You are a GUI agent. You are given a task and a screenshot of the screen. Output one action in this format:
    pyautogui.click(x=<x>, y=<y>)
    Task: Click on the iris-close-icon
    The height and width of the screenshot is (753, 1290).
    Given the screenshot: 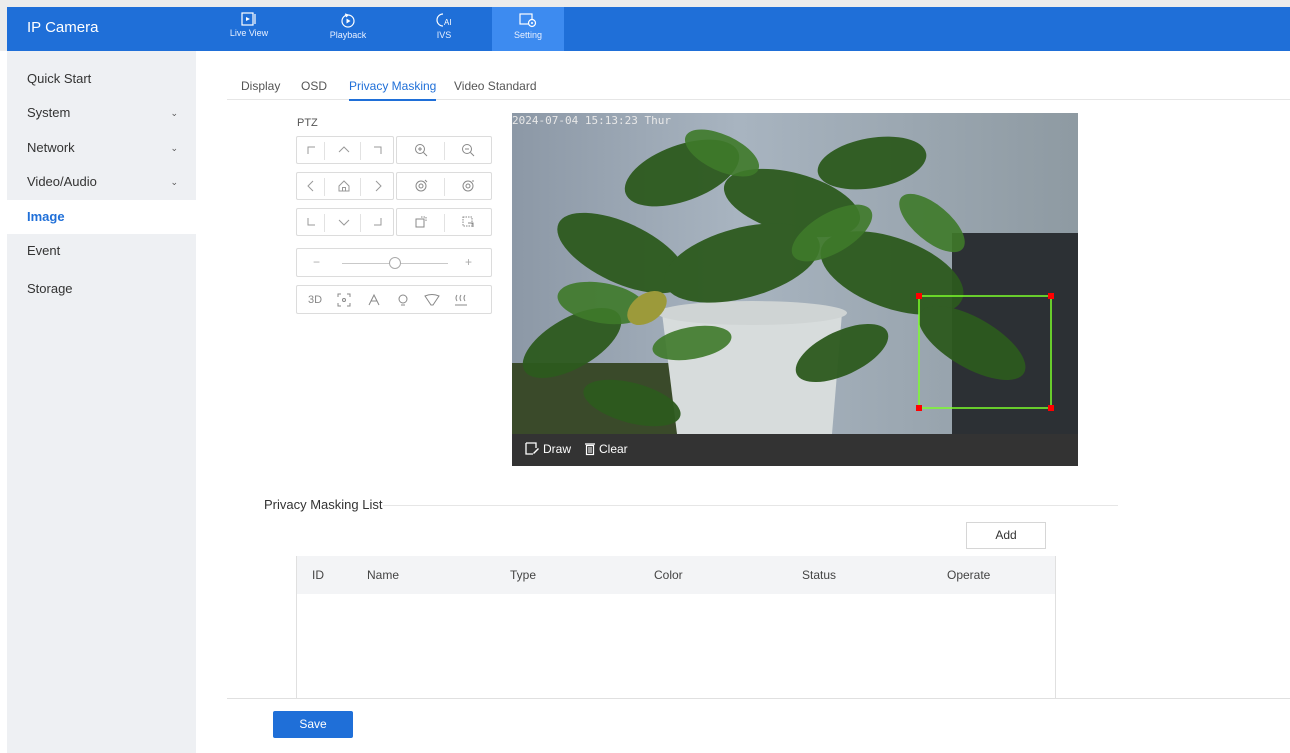 What is the action you would take?
    pyautogui.click(x=468, y=222)
    